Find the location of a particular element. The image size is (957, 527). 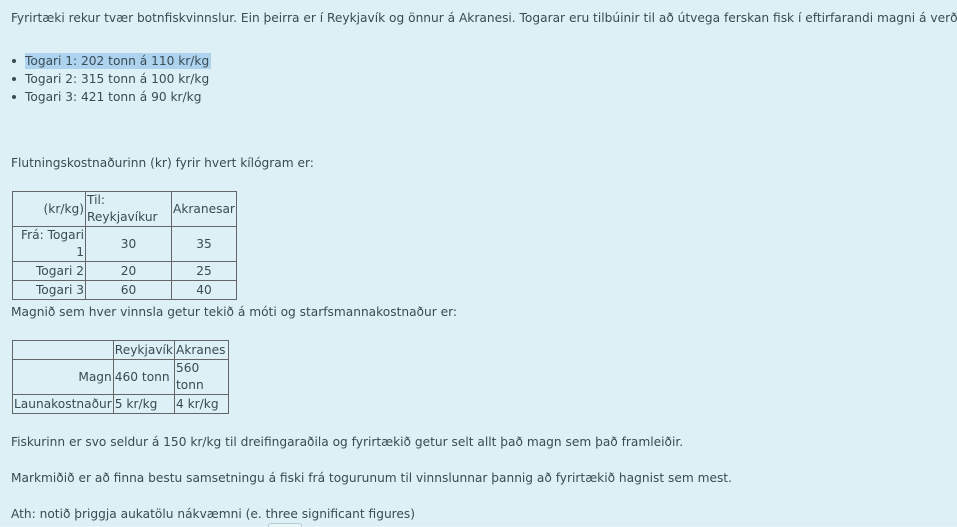

table-cell: Magn is located at coordinates (63, 377).